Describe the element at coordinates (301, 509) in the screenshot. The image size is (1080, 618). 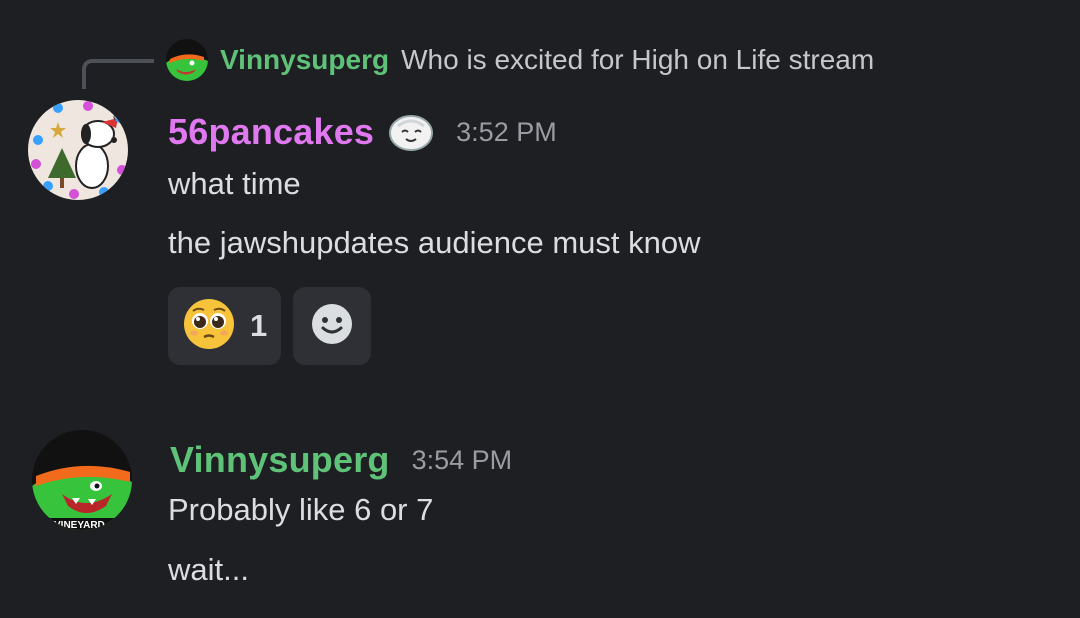
I see `message-text: Probably like 6 or 7` at that location.